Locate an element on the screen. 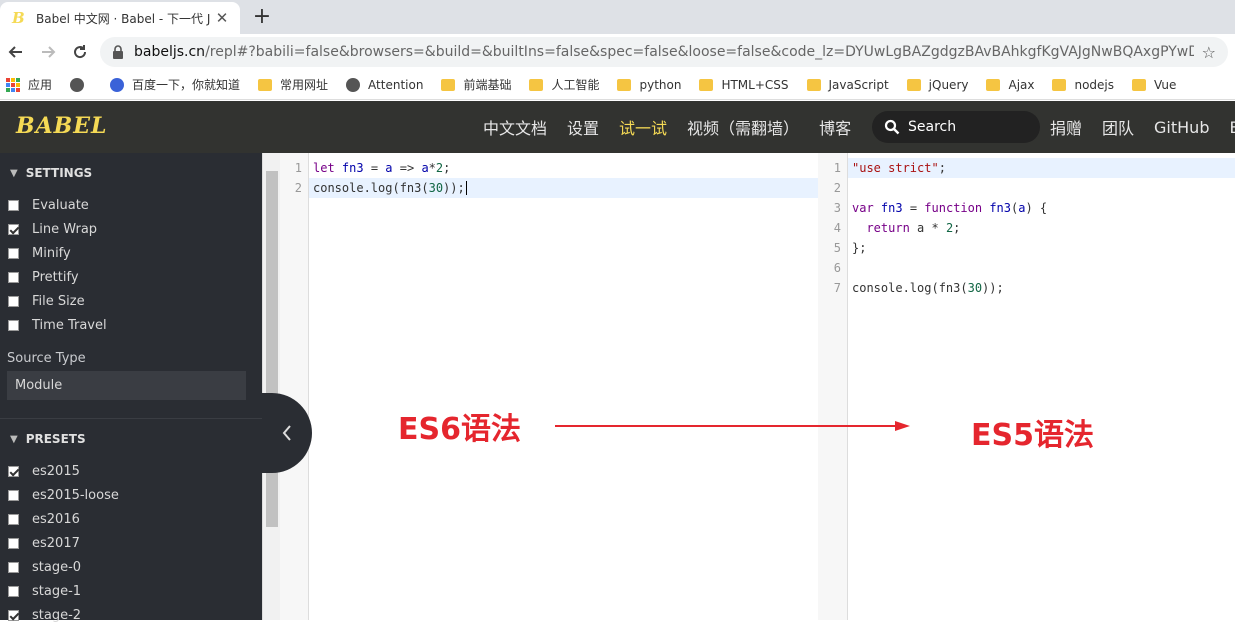 This screenshot has height=627, width=1235. chevron-down-icon: ▼ is located at coordinates (14, 173).